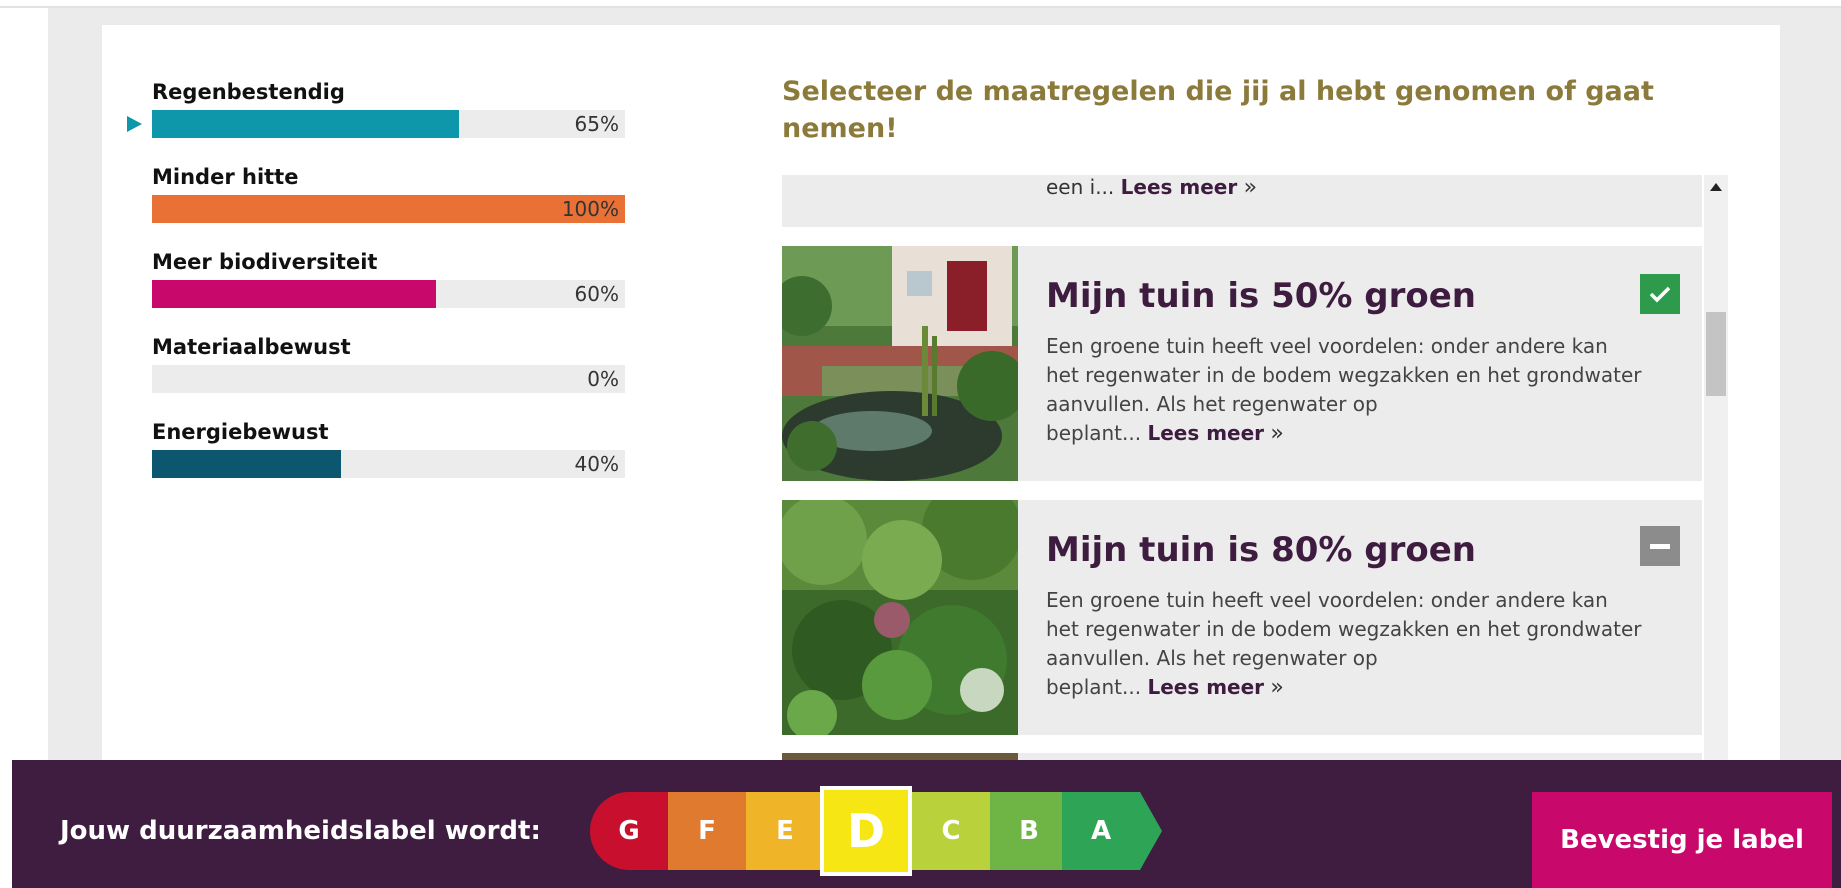 The height and width of the screenshot is (888, 1841). Describe the element at coordinates (388, 363) in the screenshot. I see `progress-item: Materiaalbewust 0%` at that location.